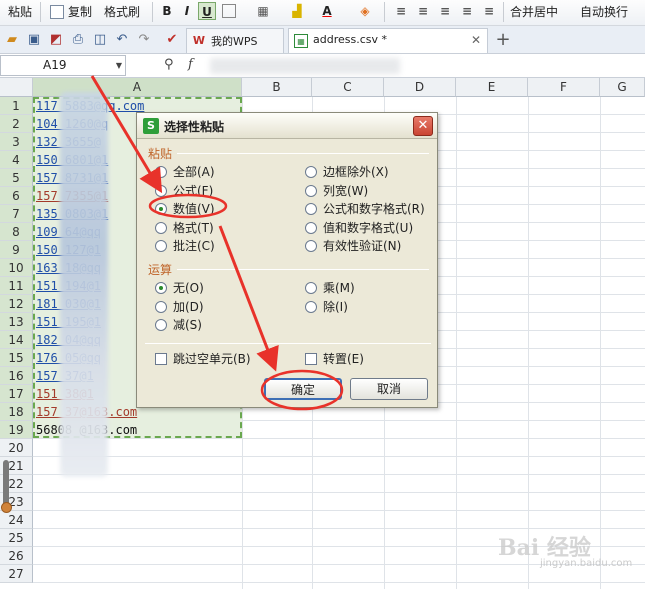  What do you see at coordinates (489, 11) in the screenshot?
I see `align-distributed-icon: ≡` at bounding box center [489, 11].